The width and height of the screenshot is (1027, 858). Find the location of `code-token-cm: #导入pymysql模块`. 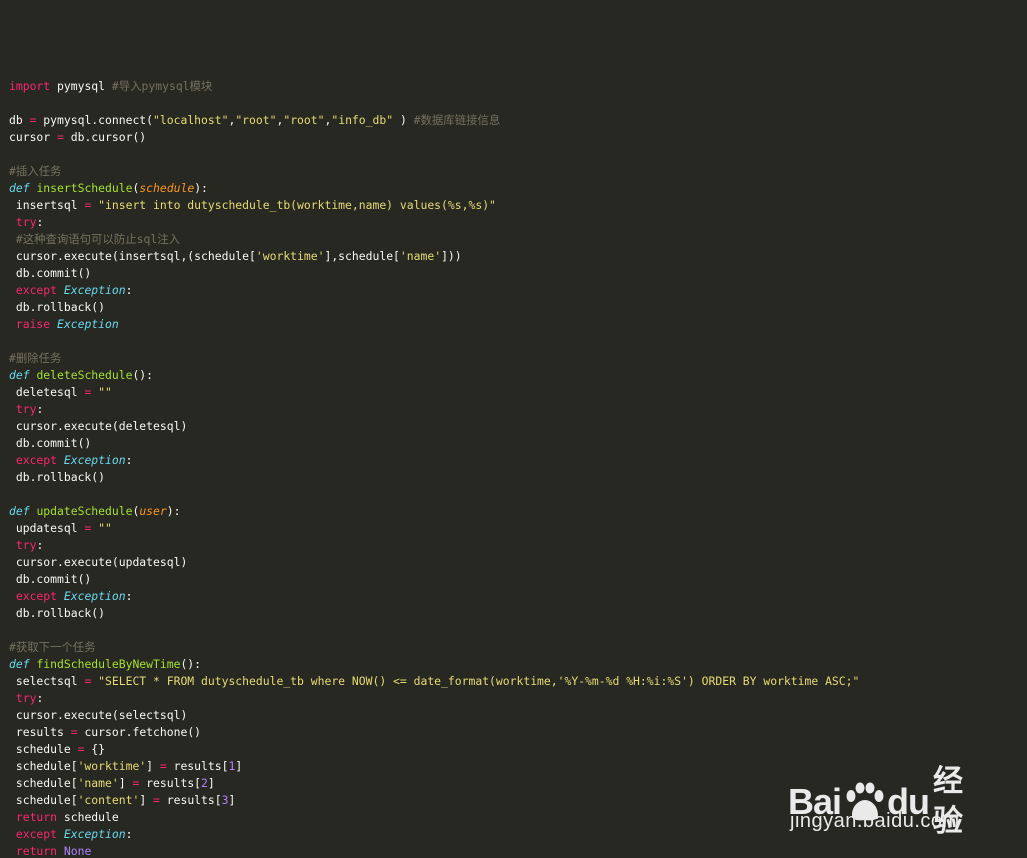

code-token-cm: #导入pymysql模块 is located at coordinates (162, 86).